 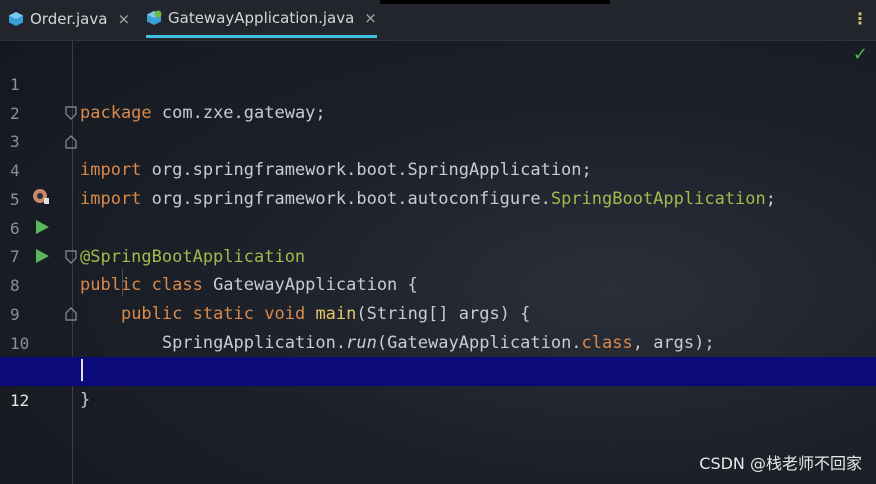 I want to click on spring-bean-icon, so click(x=41, y=196).